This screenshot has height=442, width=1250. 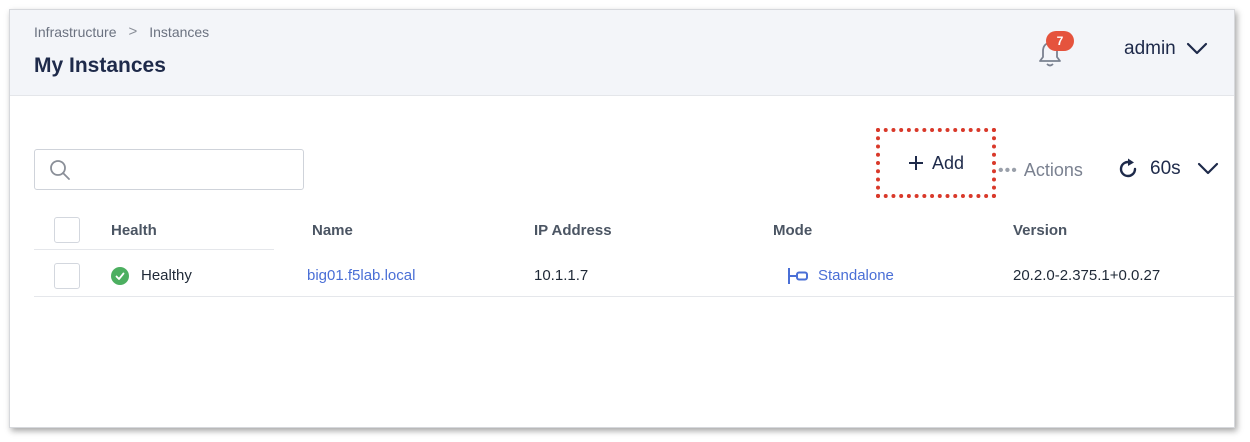 What do you see at coordinates (75, 32) in the screenshot?
I see `breadcrumb-infrastructure: Infrastructure` at bounding box center [75, 32].